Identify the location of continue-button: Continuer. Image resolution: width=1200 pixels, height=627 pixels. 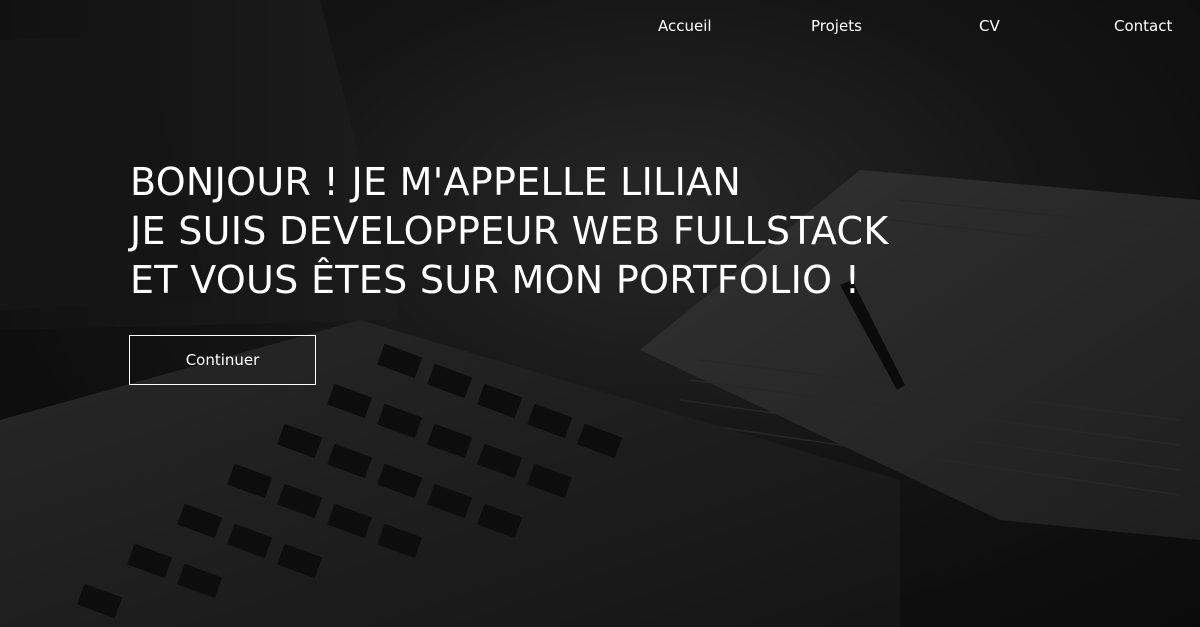
(222, 360).